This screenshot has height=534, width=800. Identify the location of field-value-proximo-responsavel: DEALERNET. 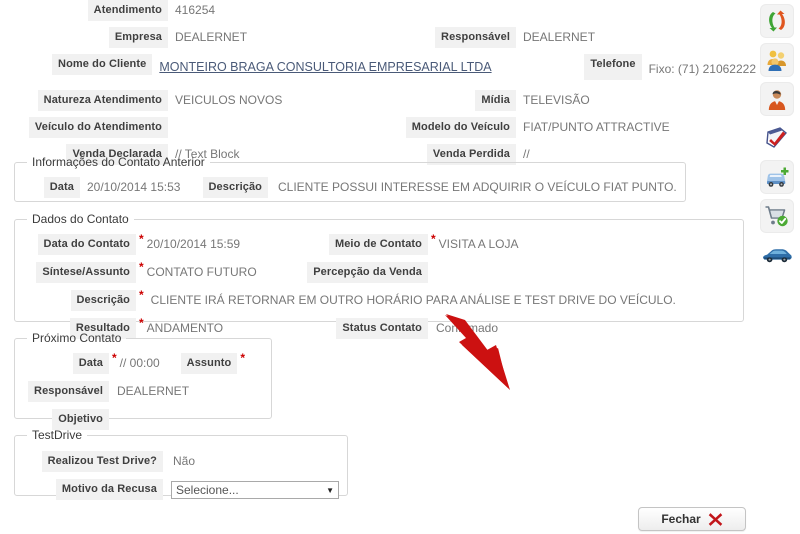
(153, 391).